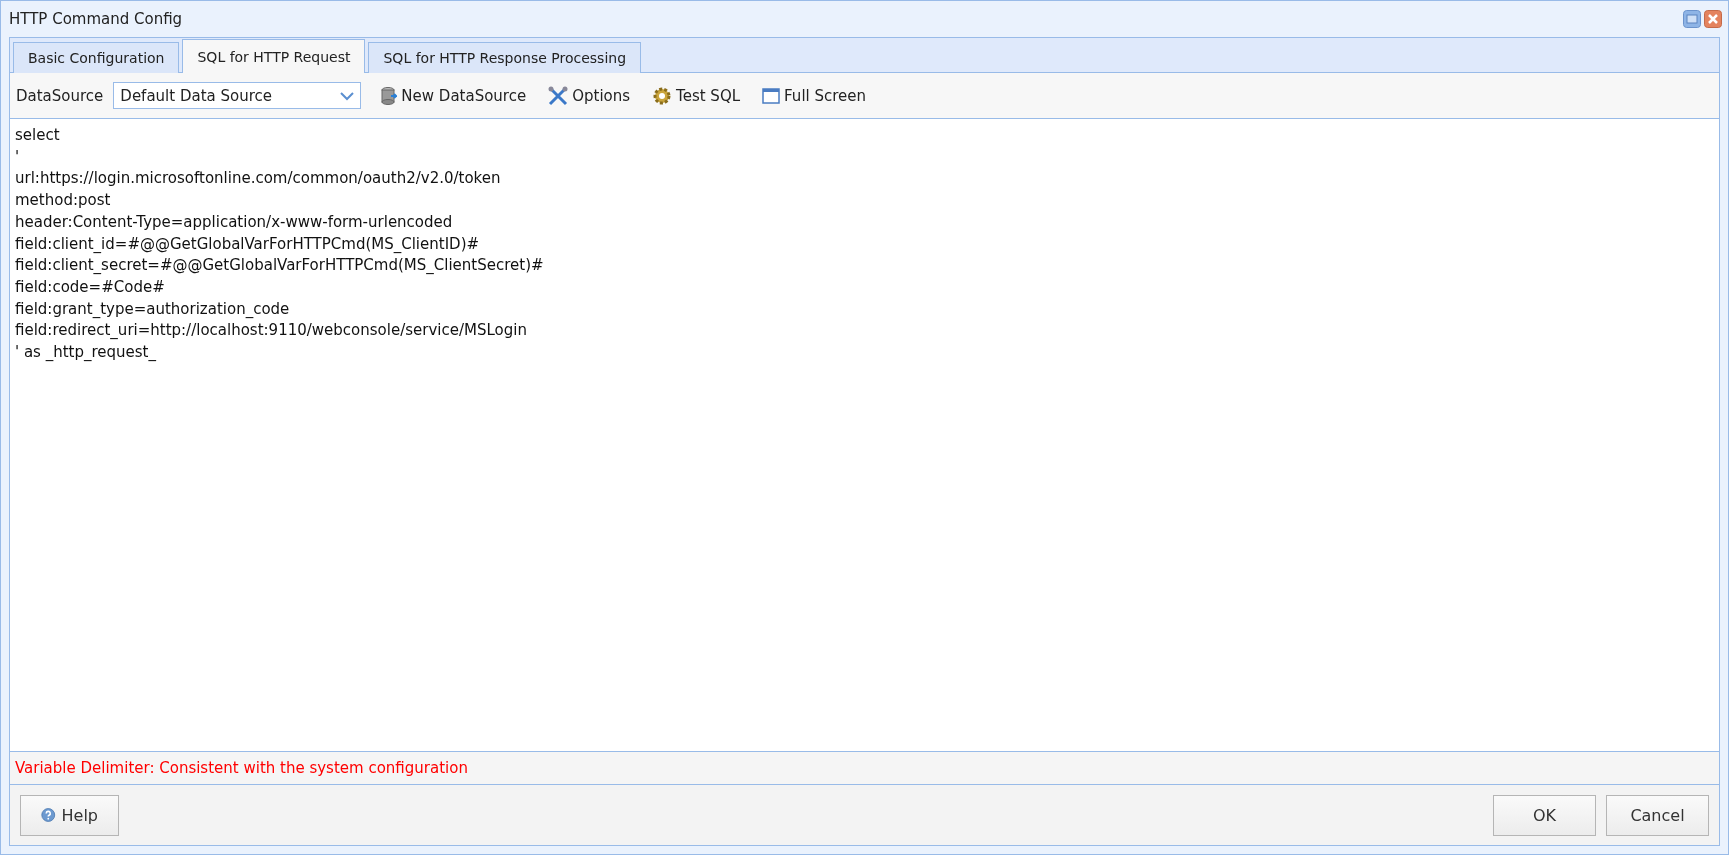 This screenshot has width=1729, height=855. Describe the element at coordinates (696, 95) in the screenshot. I see `toolbar-button: Test SQL` at that location.